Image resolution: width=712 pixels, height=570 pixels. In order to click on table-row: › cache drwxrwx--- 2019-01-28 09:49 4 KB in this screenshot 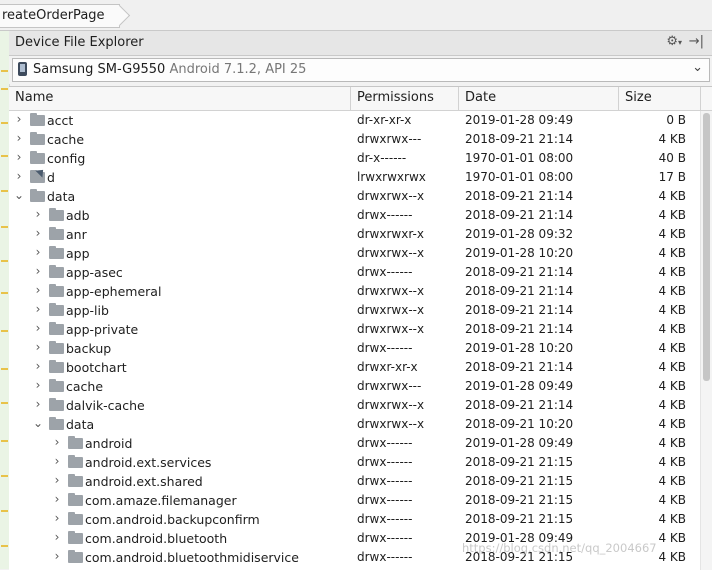, I will do `click(355, 386)`.